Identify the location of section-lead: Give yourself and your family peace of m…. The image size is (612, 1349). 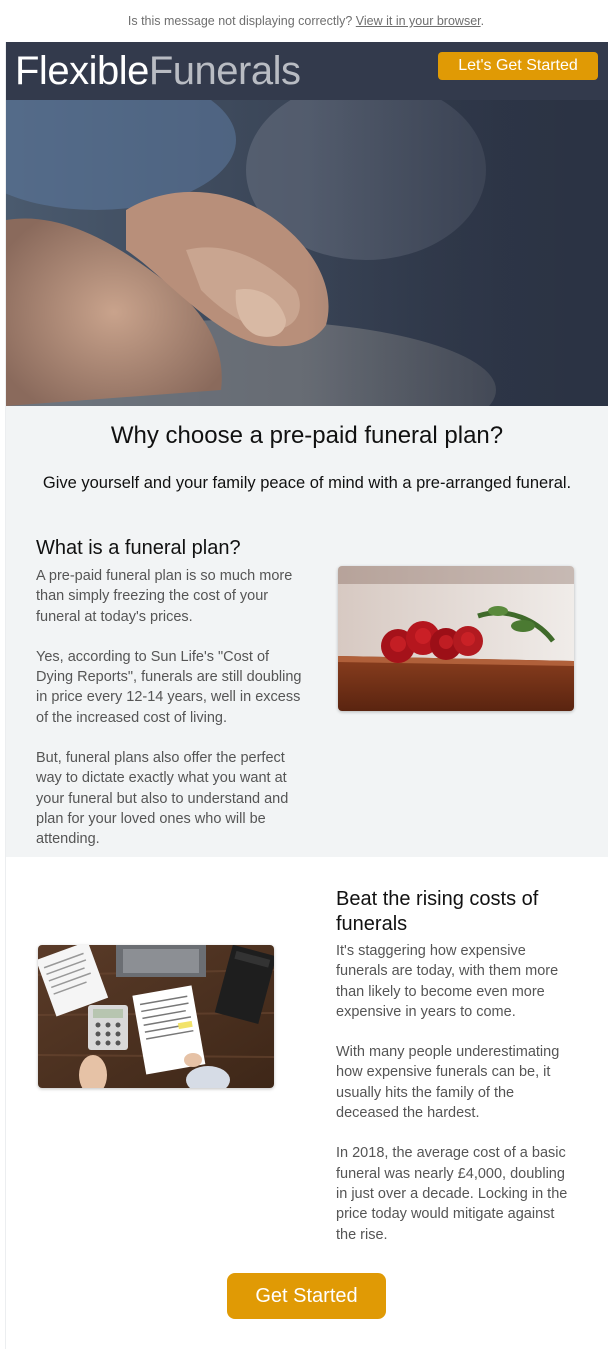
(307, 483).